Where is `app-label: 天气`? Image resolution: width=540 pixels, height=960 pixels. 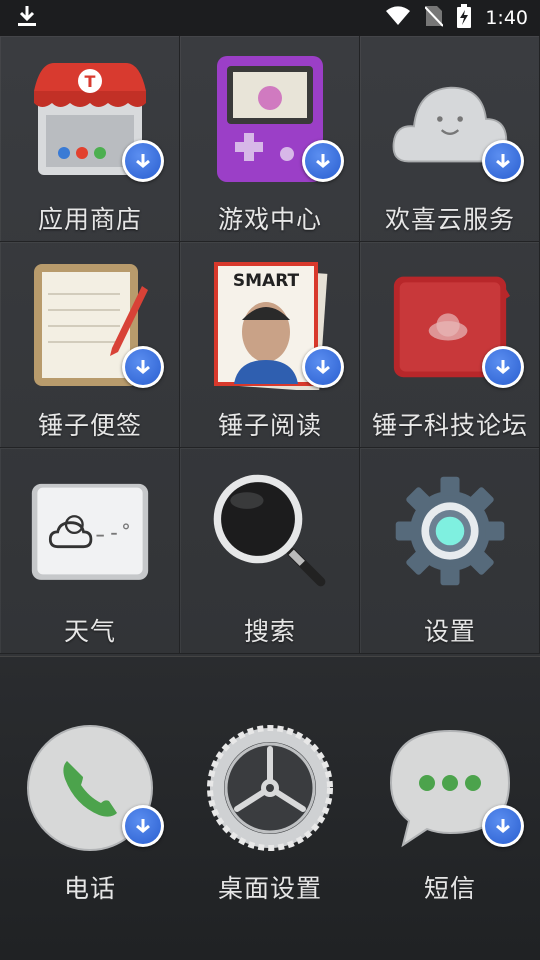
app-label: 天气 is located at coordinates (89, 631).